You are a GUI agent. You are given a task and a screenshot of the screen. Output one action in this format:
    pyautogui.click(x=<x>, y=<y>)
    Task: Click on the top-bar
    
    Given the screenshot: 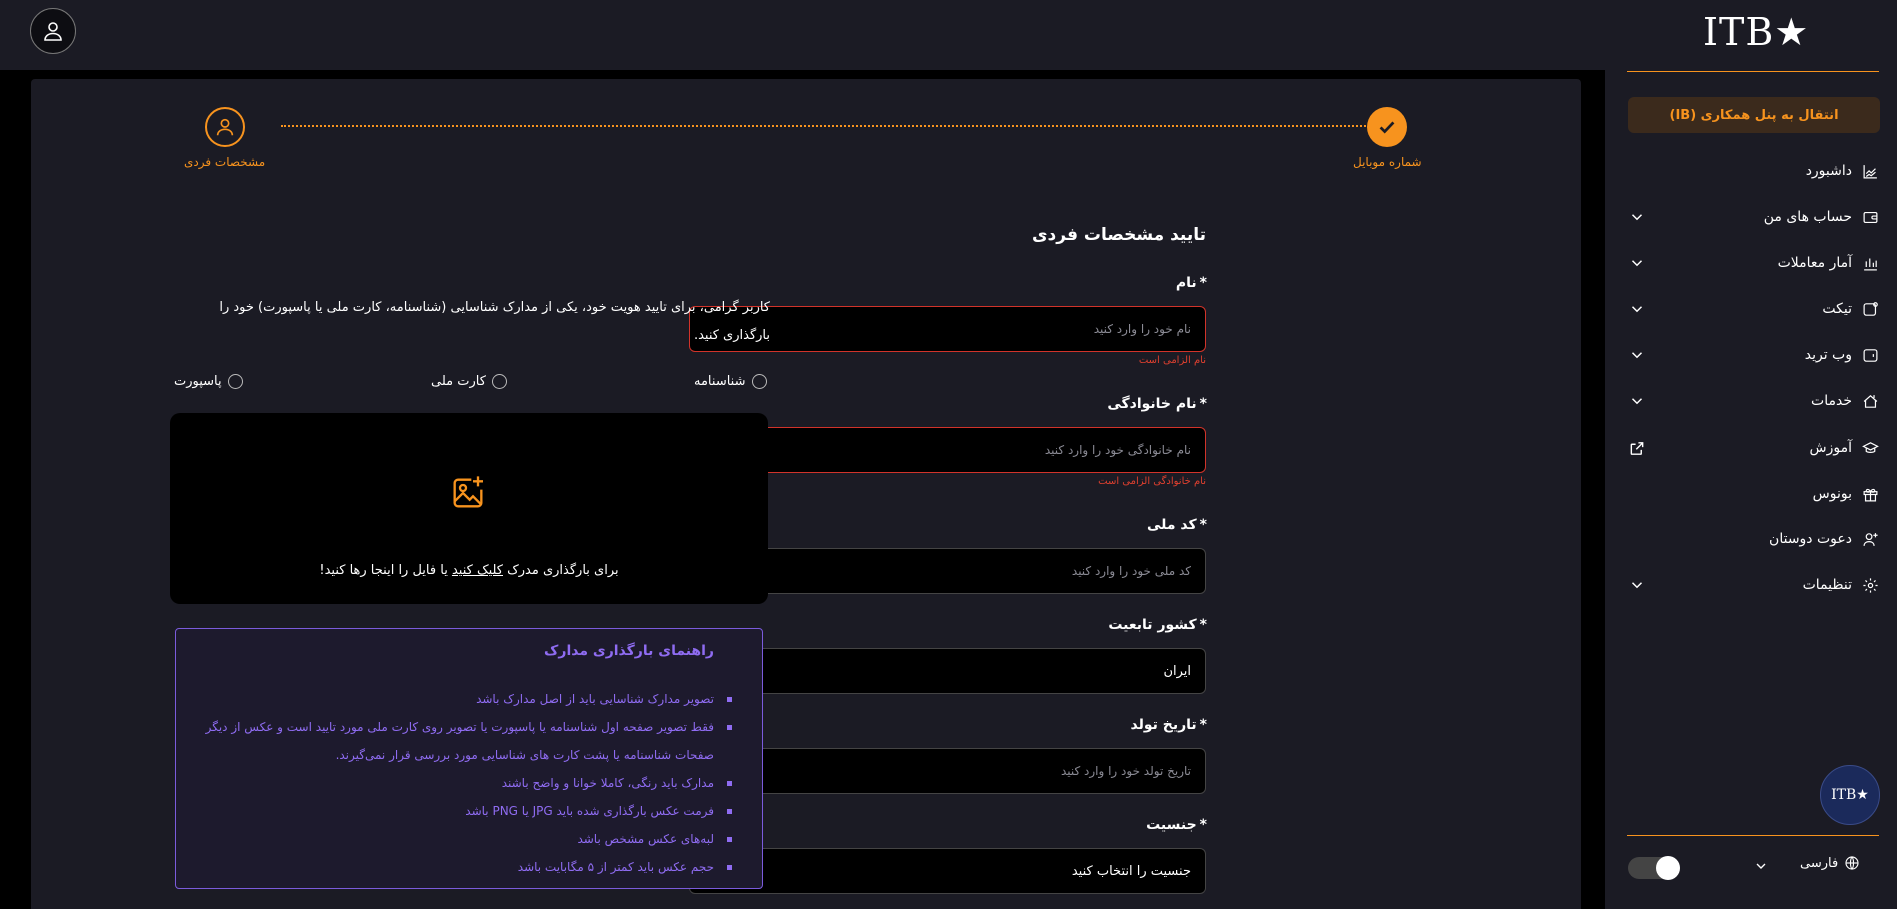 What is the action you would take?
    pyautogui.click(x=802, y=35)
    